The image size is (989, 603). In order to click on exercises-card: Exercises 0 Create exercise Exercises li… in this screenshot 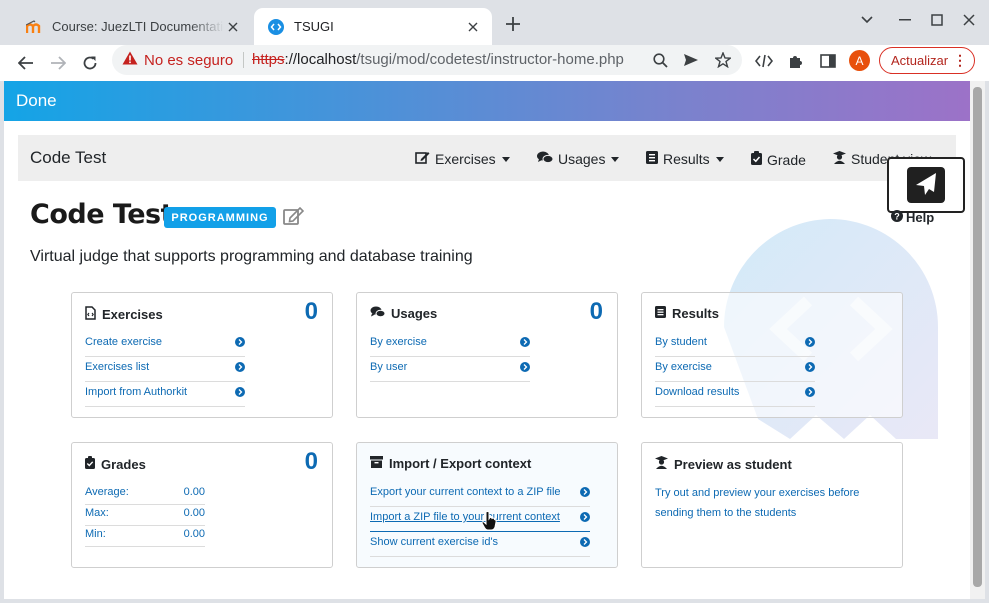, I will do `click(202, 355)`.